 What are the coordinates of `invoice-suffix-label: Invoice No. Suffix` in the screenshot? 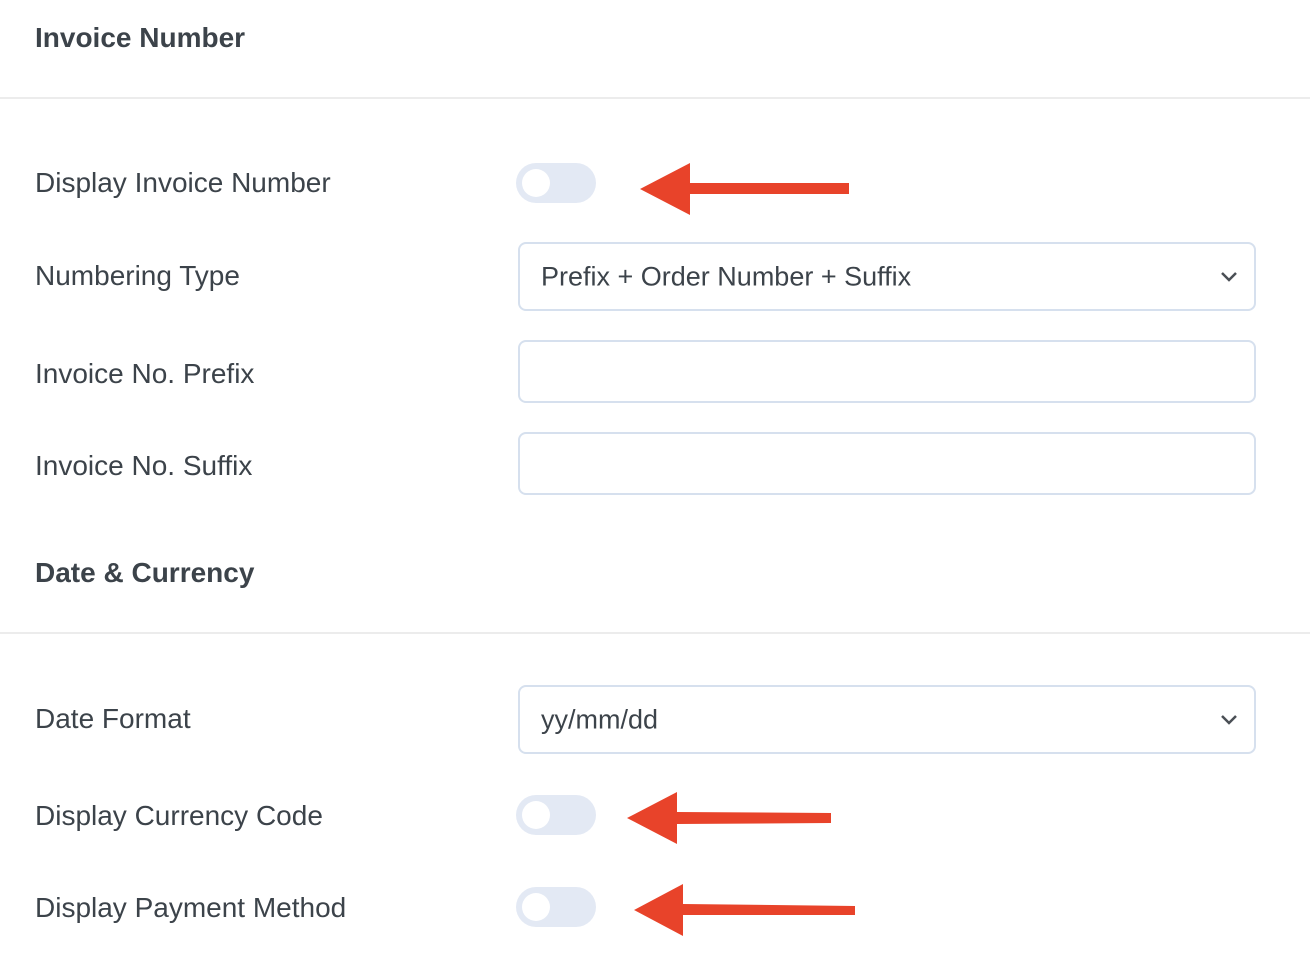 It's located at (144, 465).